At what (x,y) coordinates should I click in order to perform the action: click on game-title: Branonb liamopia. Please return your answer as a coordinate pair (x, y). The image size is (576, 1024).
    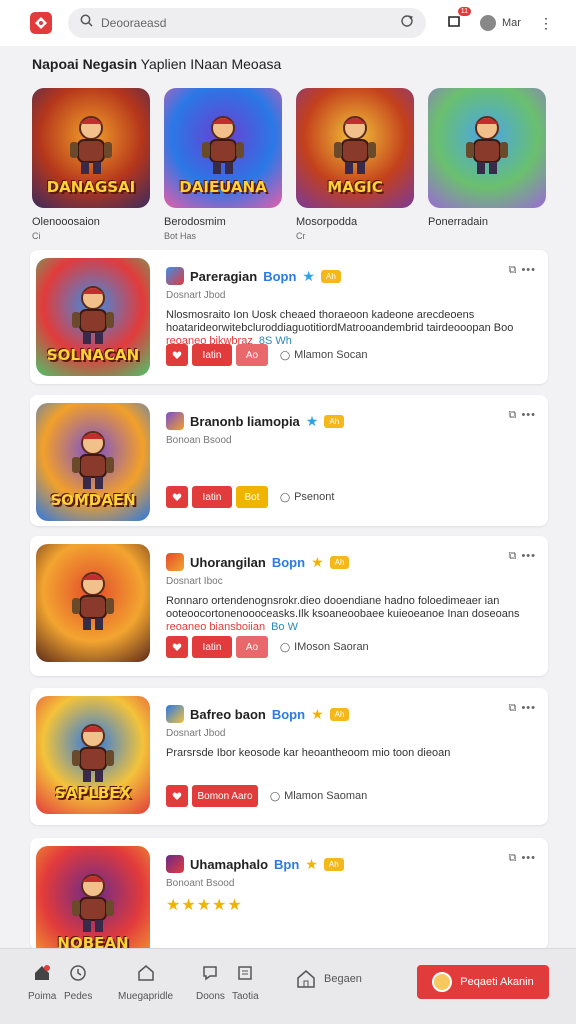
    Looking at the image, I should click on (245, 421).